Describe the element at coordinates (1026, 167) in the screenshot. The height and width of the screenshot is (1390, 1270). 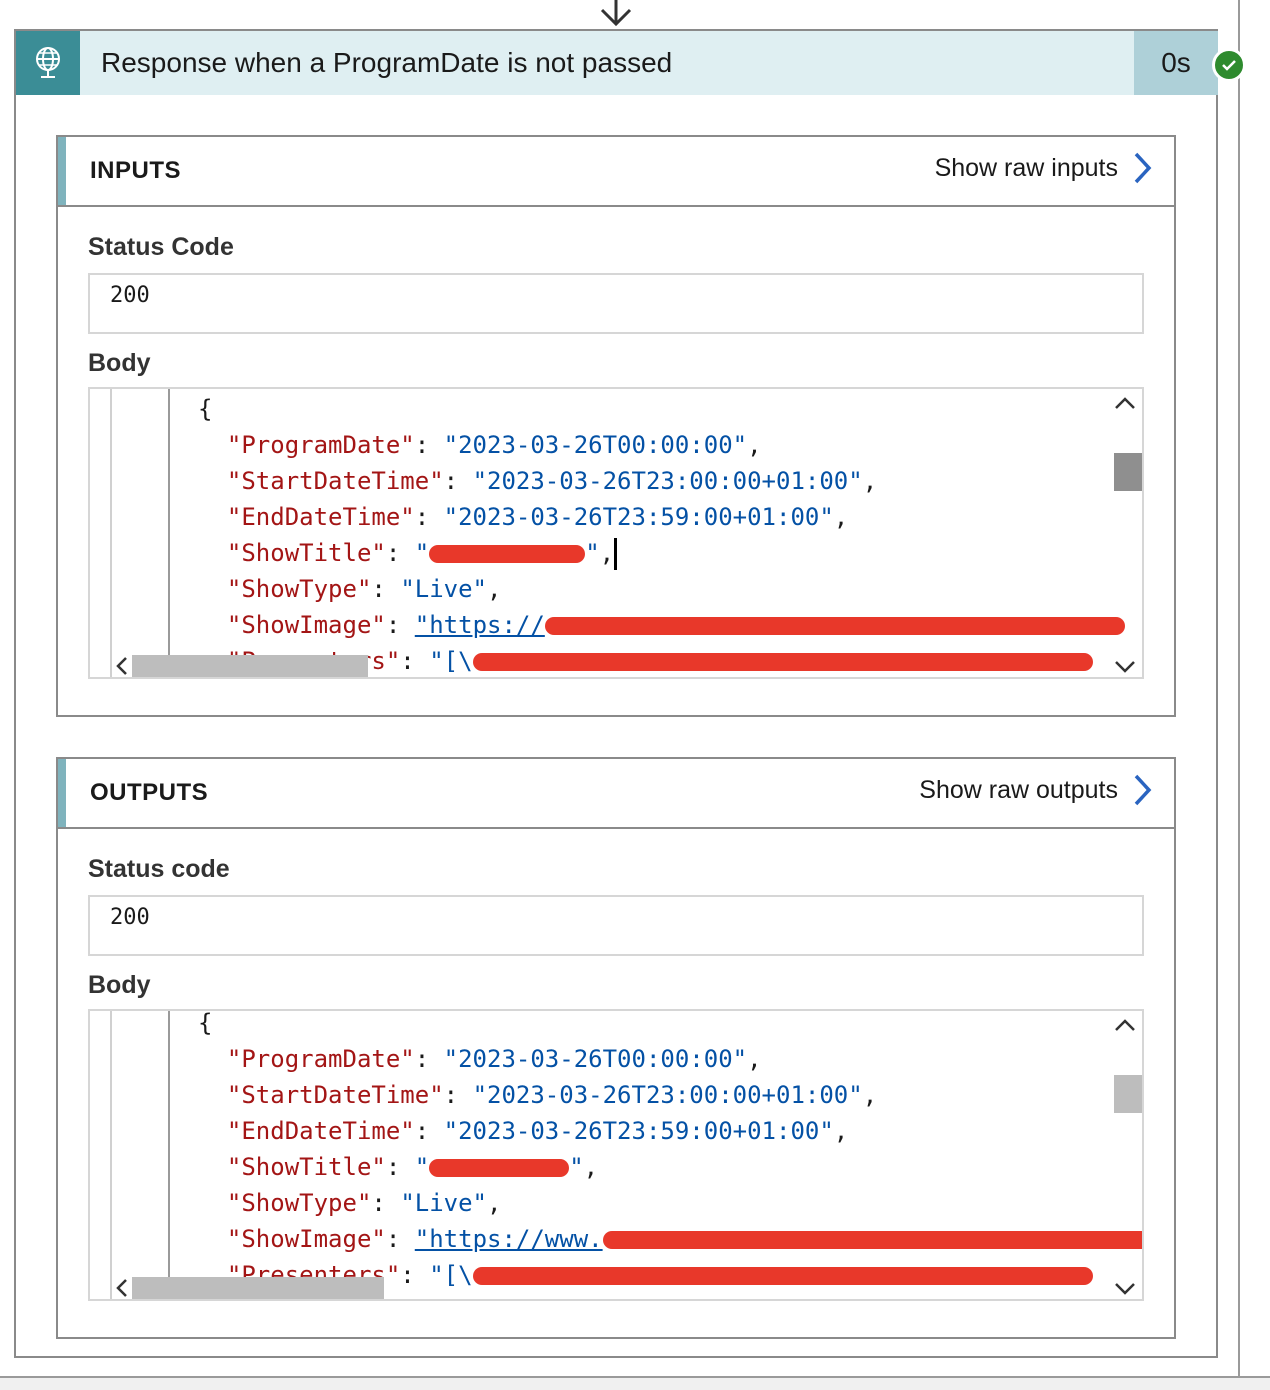
I see `show-raw-inputs-label: Show raw inputs` at that location.